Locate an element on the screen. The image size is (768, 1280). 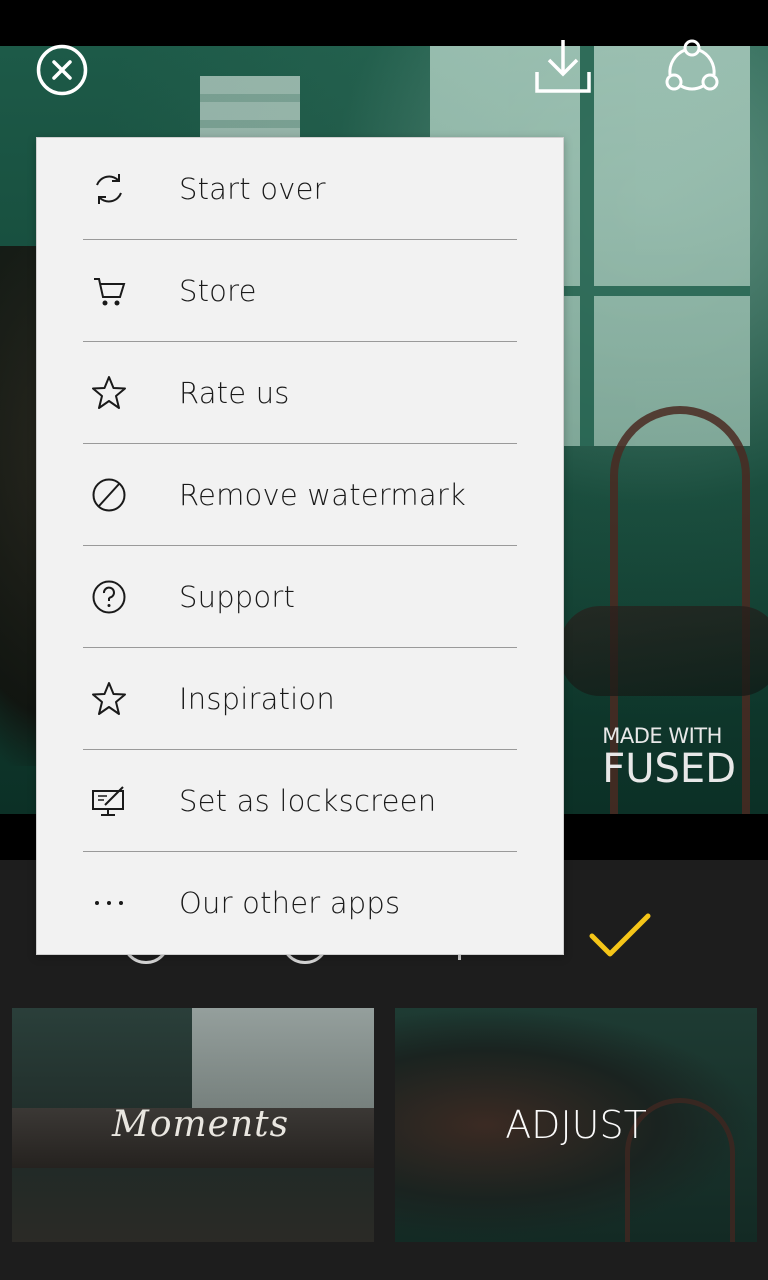
menu-item-label: Support is located at coordinates (237, 596).